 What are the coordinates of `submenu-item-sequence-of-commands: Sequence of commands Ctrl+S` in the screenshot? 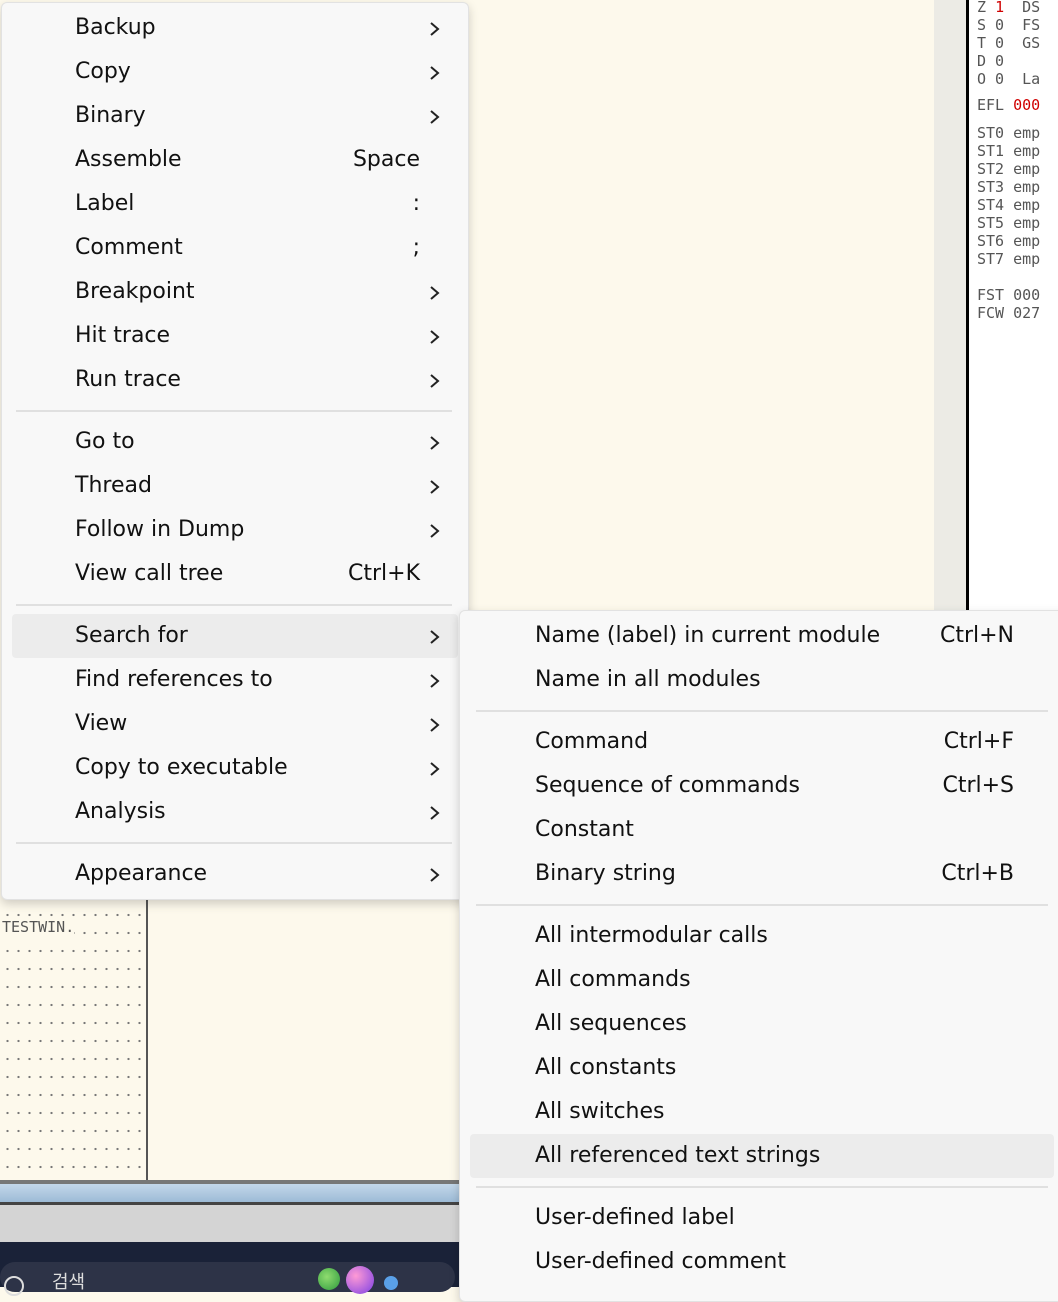 It's located at (762, 786).